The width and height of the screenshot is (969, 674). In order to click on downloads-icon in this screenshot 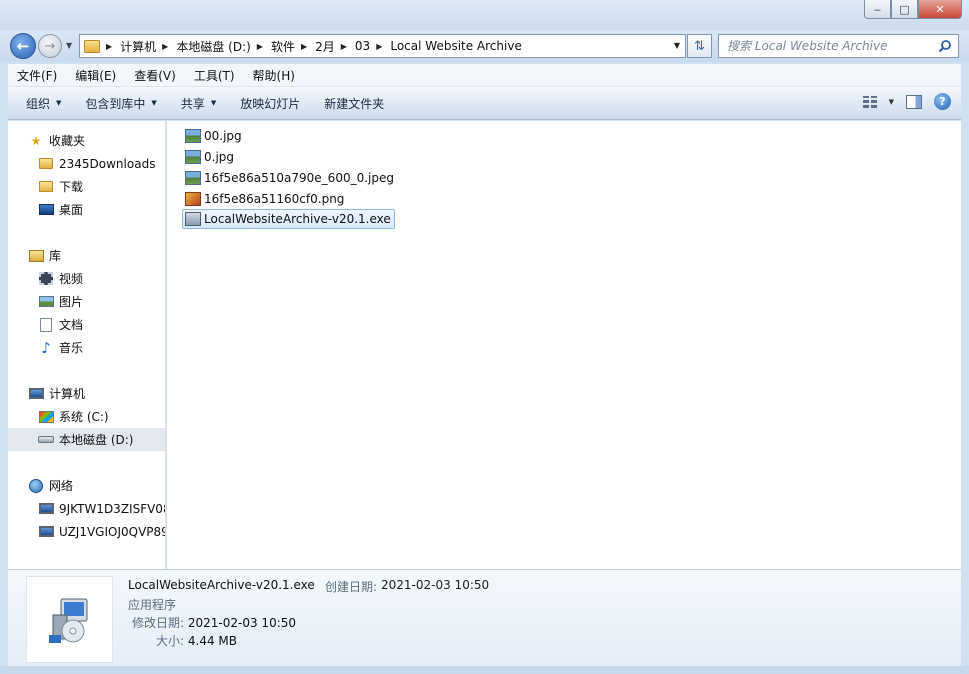, I will do `click(46, 187)`.